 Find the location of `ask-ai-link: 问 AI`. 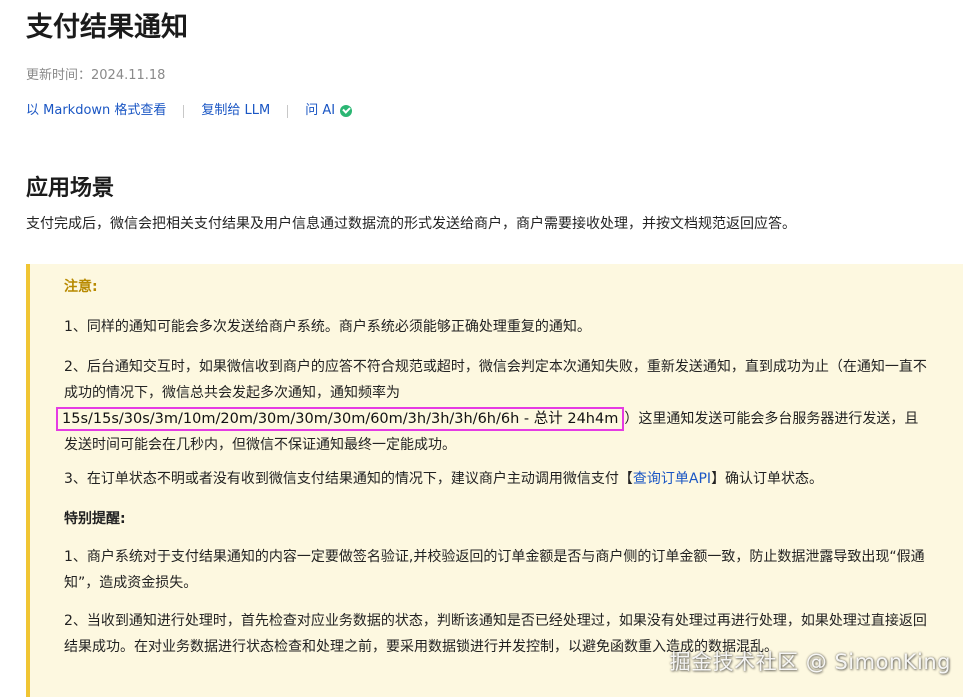

ask-ai-link: 问 AI is located at coordinates (329, 111).